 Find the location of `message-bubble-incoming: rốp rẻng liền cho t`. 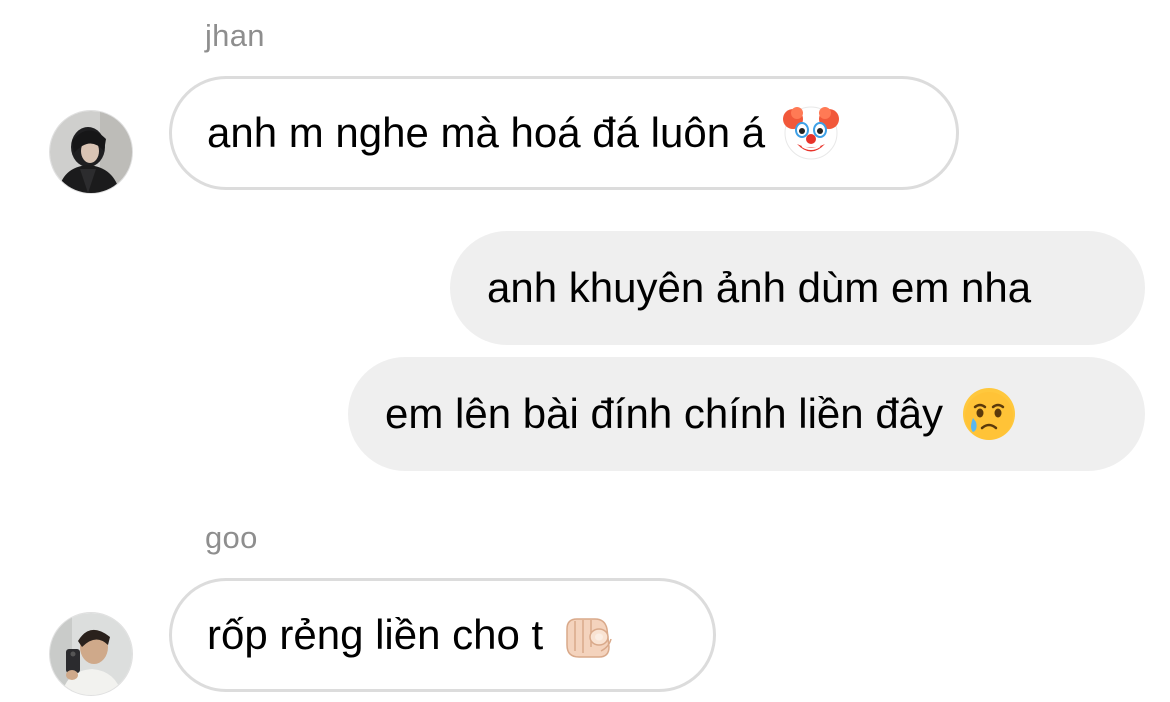

message-bubble-incoming: rốp rẻng liền cho t is located at coordinates (442, 635).